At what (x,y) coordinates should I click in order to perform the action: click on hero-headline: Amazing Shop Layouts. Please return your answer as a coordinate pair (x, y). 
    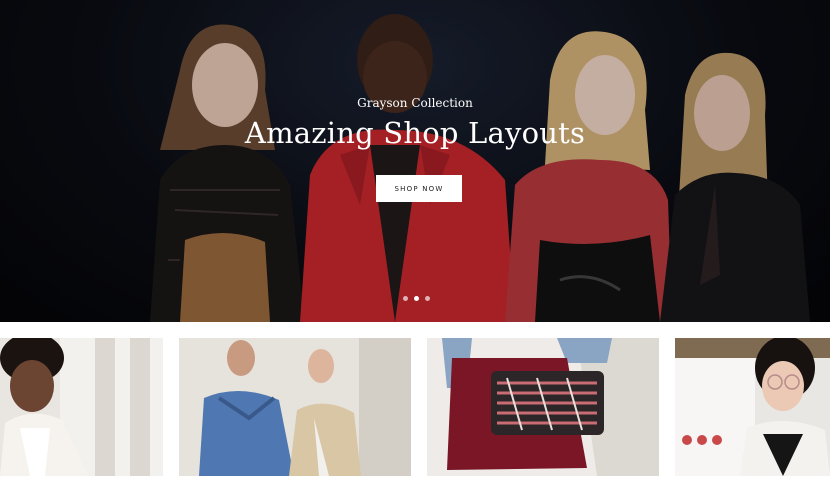
    Looking at the image, I should click on (415, 133).